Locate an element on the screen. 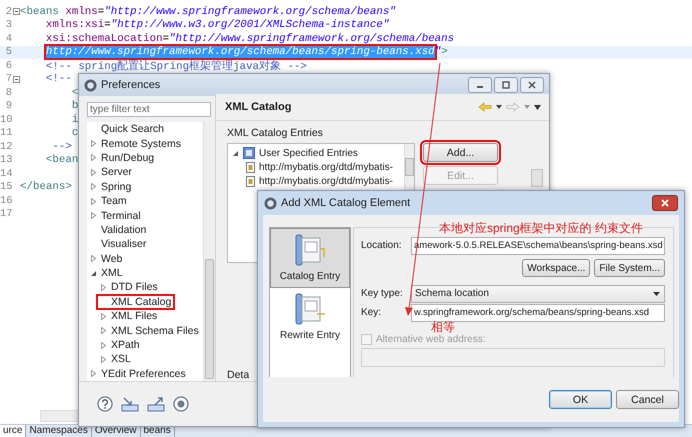 This screenshot has height=437, width=692. line-number: 6 is located at coordinates (8, 66).